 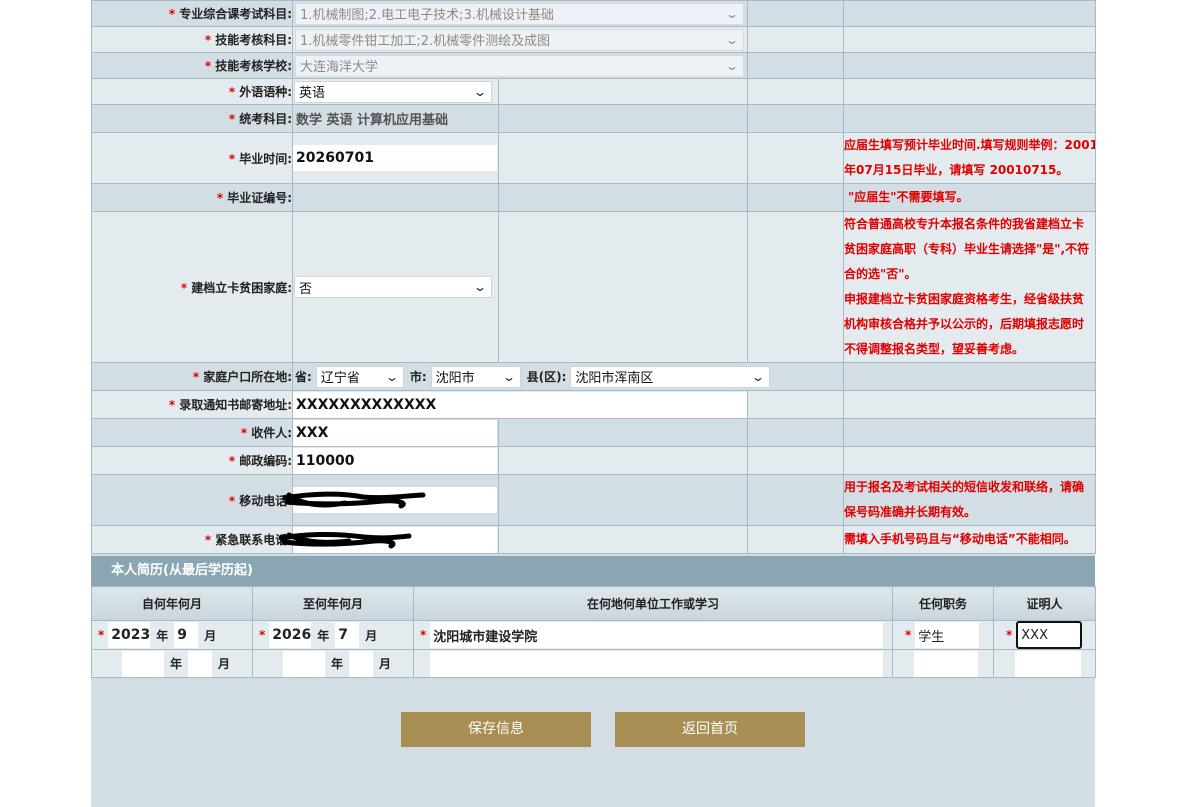 What do you see at coordinates (520, 404) in the screenshot?
I see `mail-addr-input: XXXXXXXXXXXXX` at bounding box center [520, 404].